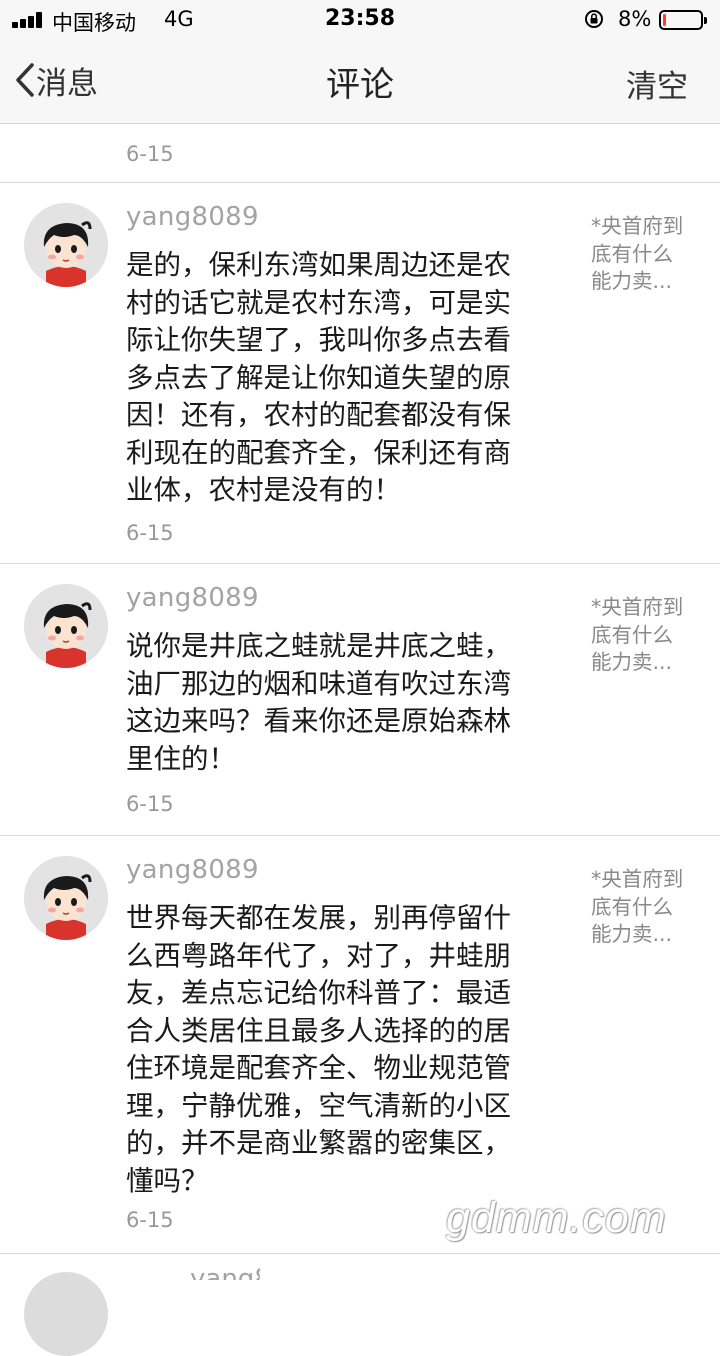  I want to click on comment-line: 多点去了解是让你知道失望的原, so click(318, 377).